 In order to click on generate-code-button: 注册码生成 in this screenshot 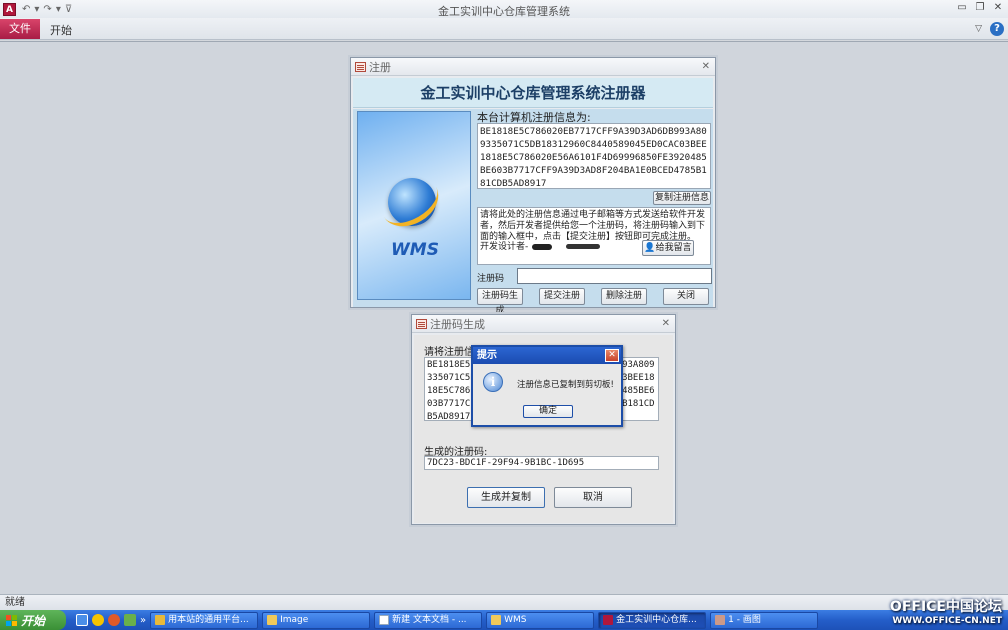, I will do `click(500, 302)`.